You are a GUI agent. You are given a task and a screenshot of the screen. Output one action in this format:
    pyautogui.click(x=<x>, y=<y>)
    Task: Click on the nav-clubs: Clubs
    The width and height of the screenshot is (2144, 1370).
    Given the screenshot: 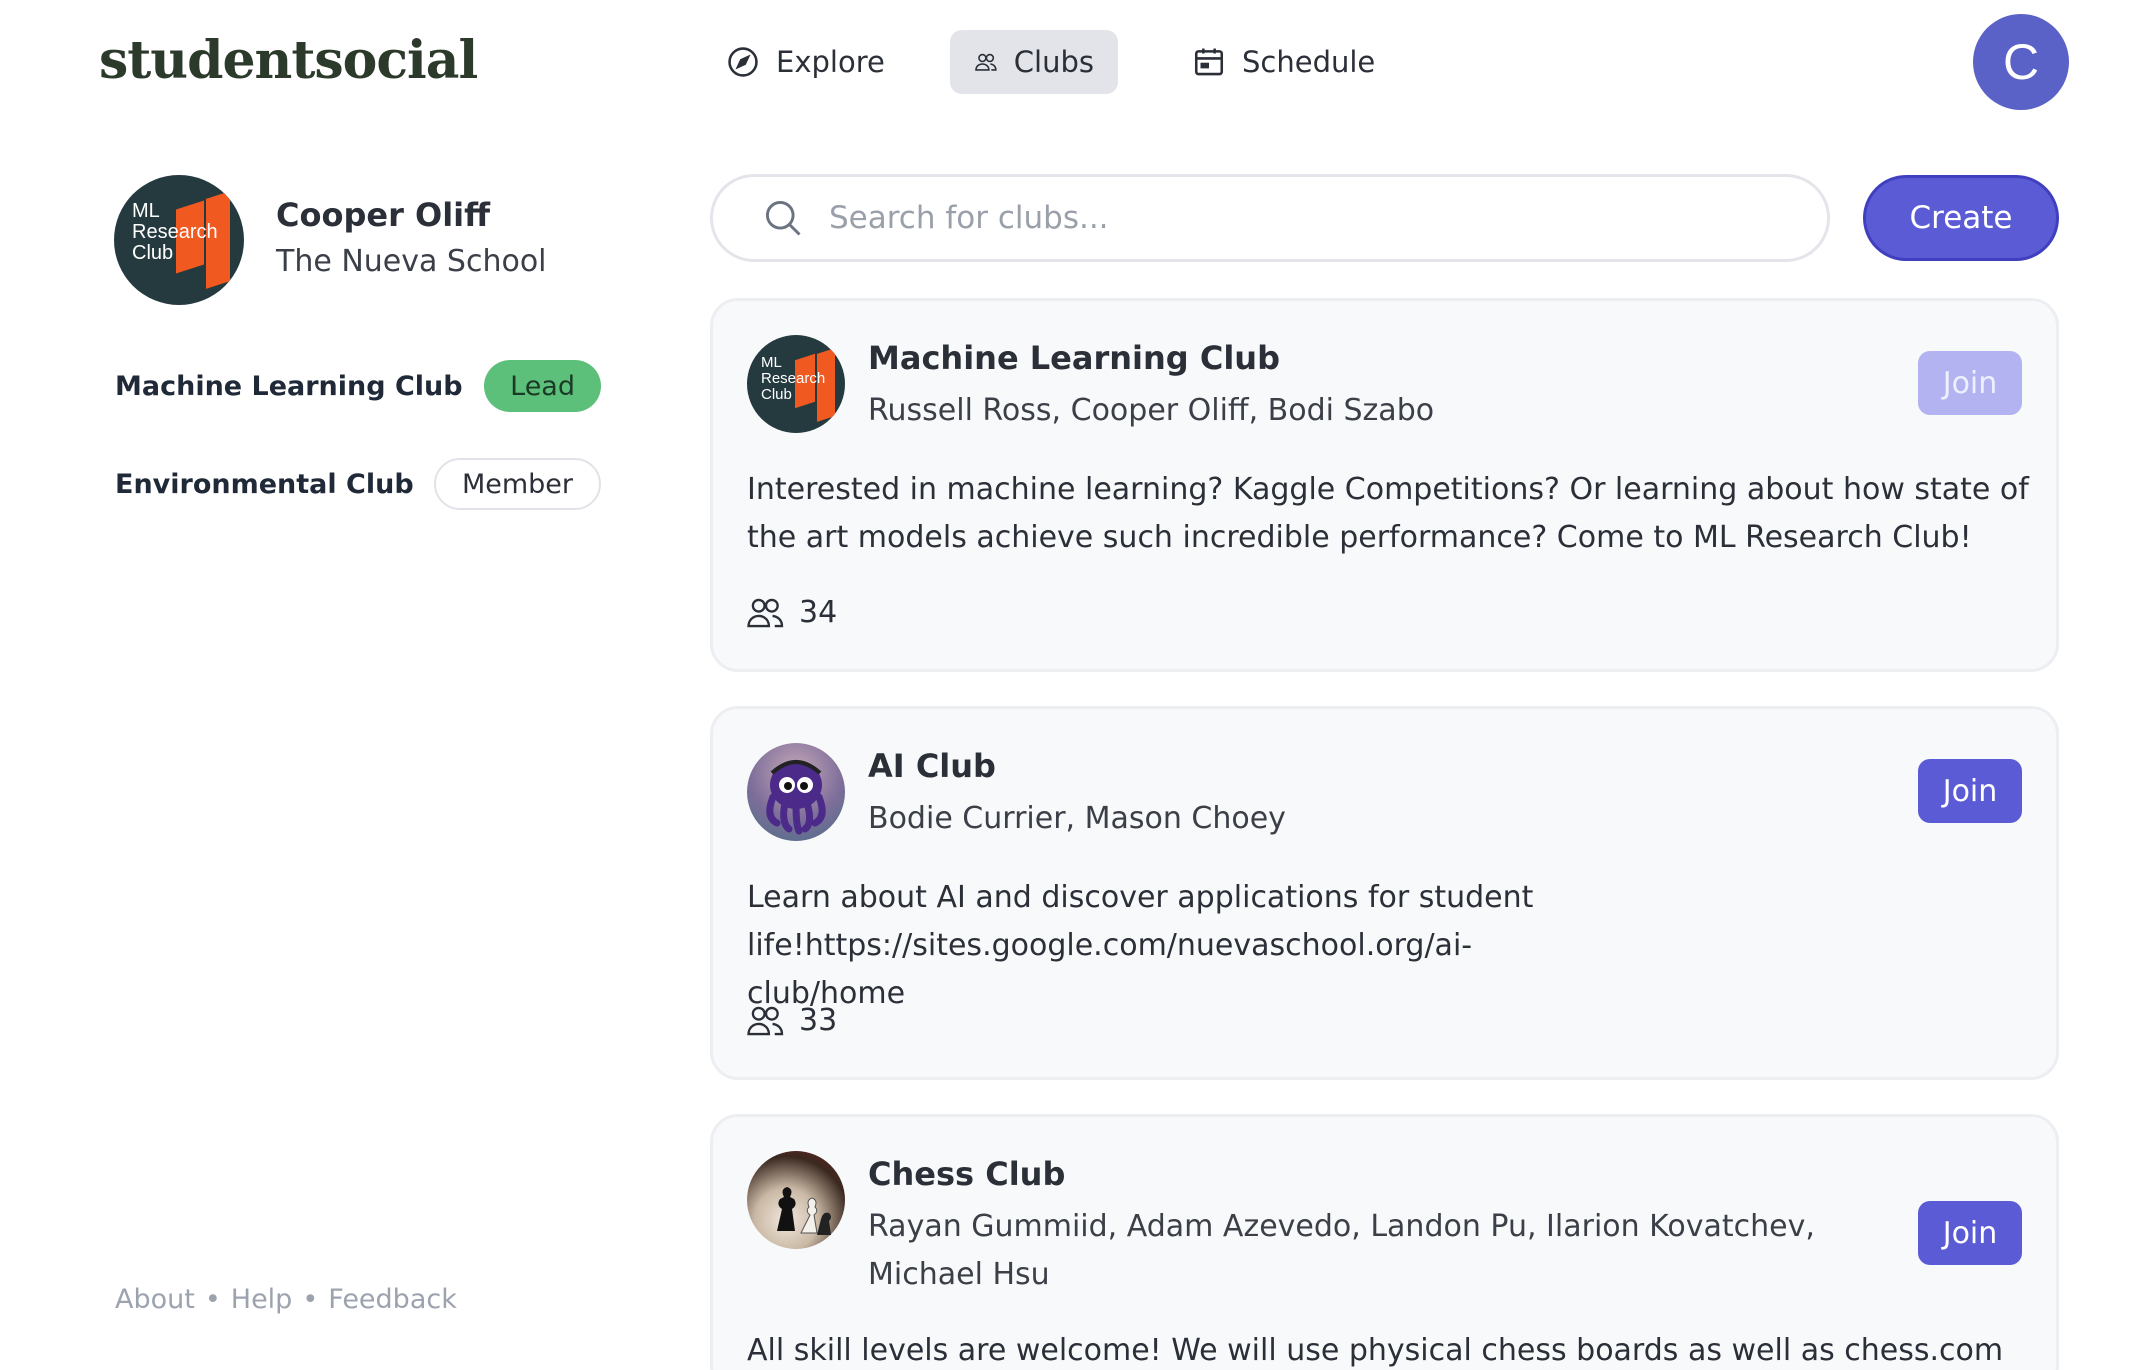 What is the action you would take?
    pyautogui.click(x=1034, y=62)
    